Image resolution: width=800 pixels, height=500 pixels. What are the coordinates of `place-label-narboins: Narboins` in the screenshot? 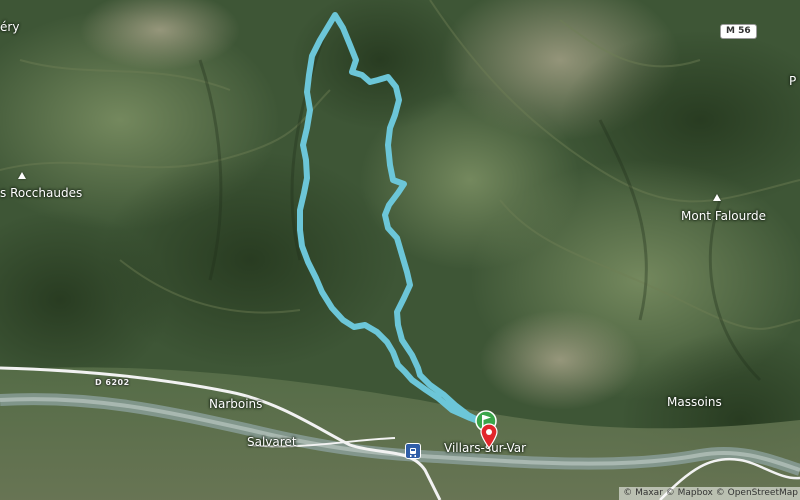 It's located at (236, 404).